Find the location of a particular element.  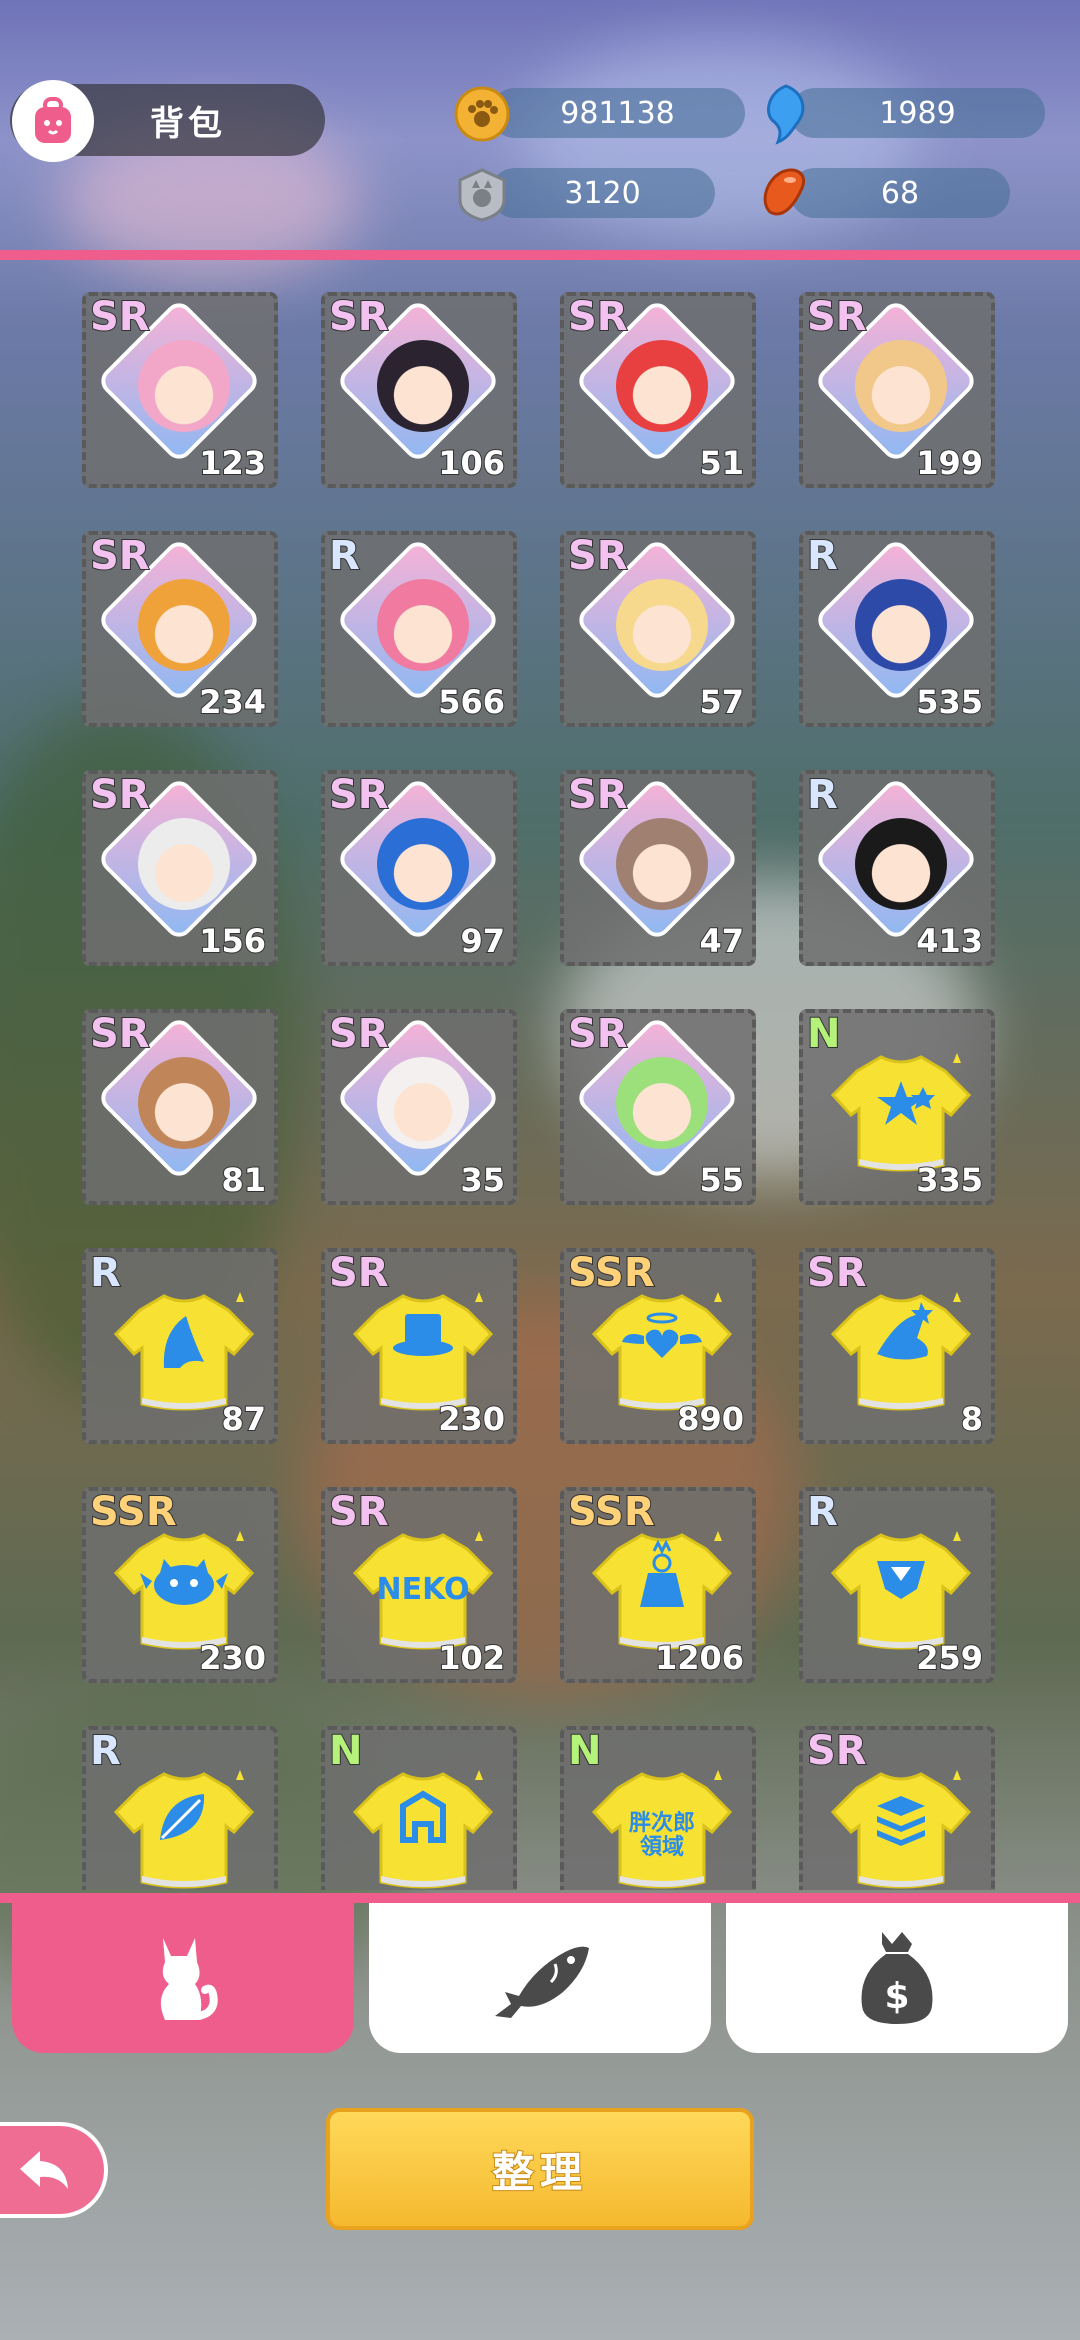

item-count: 535 is located at coordinates (949, 702).